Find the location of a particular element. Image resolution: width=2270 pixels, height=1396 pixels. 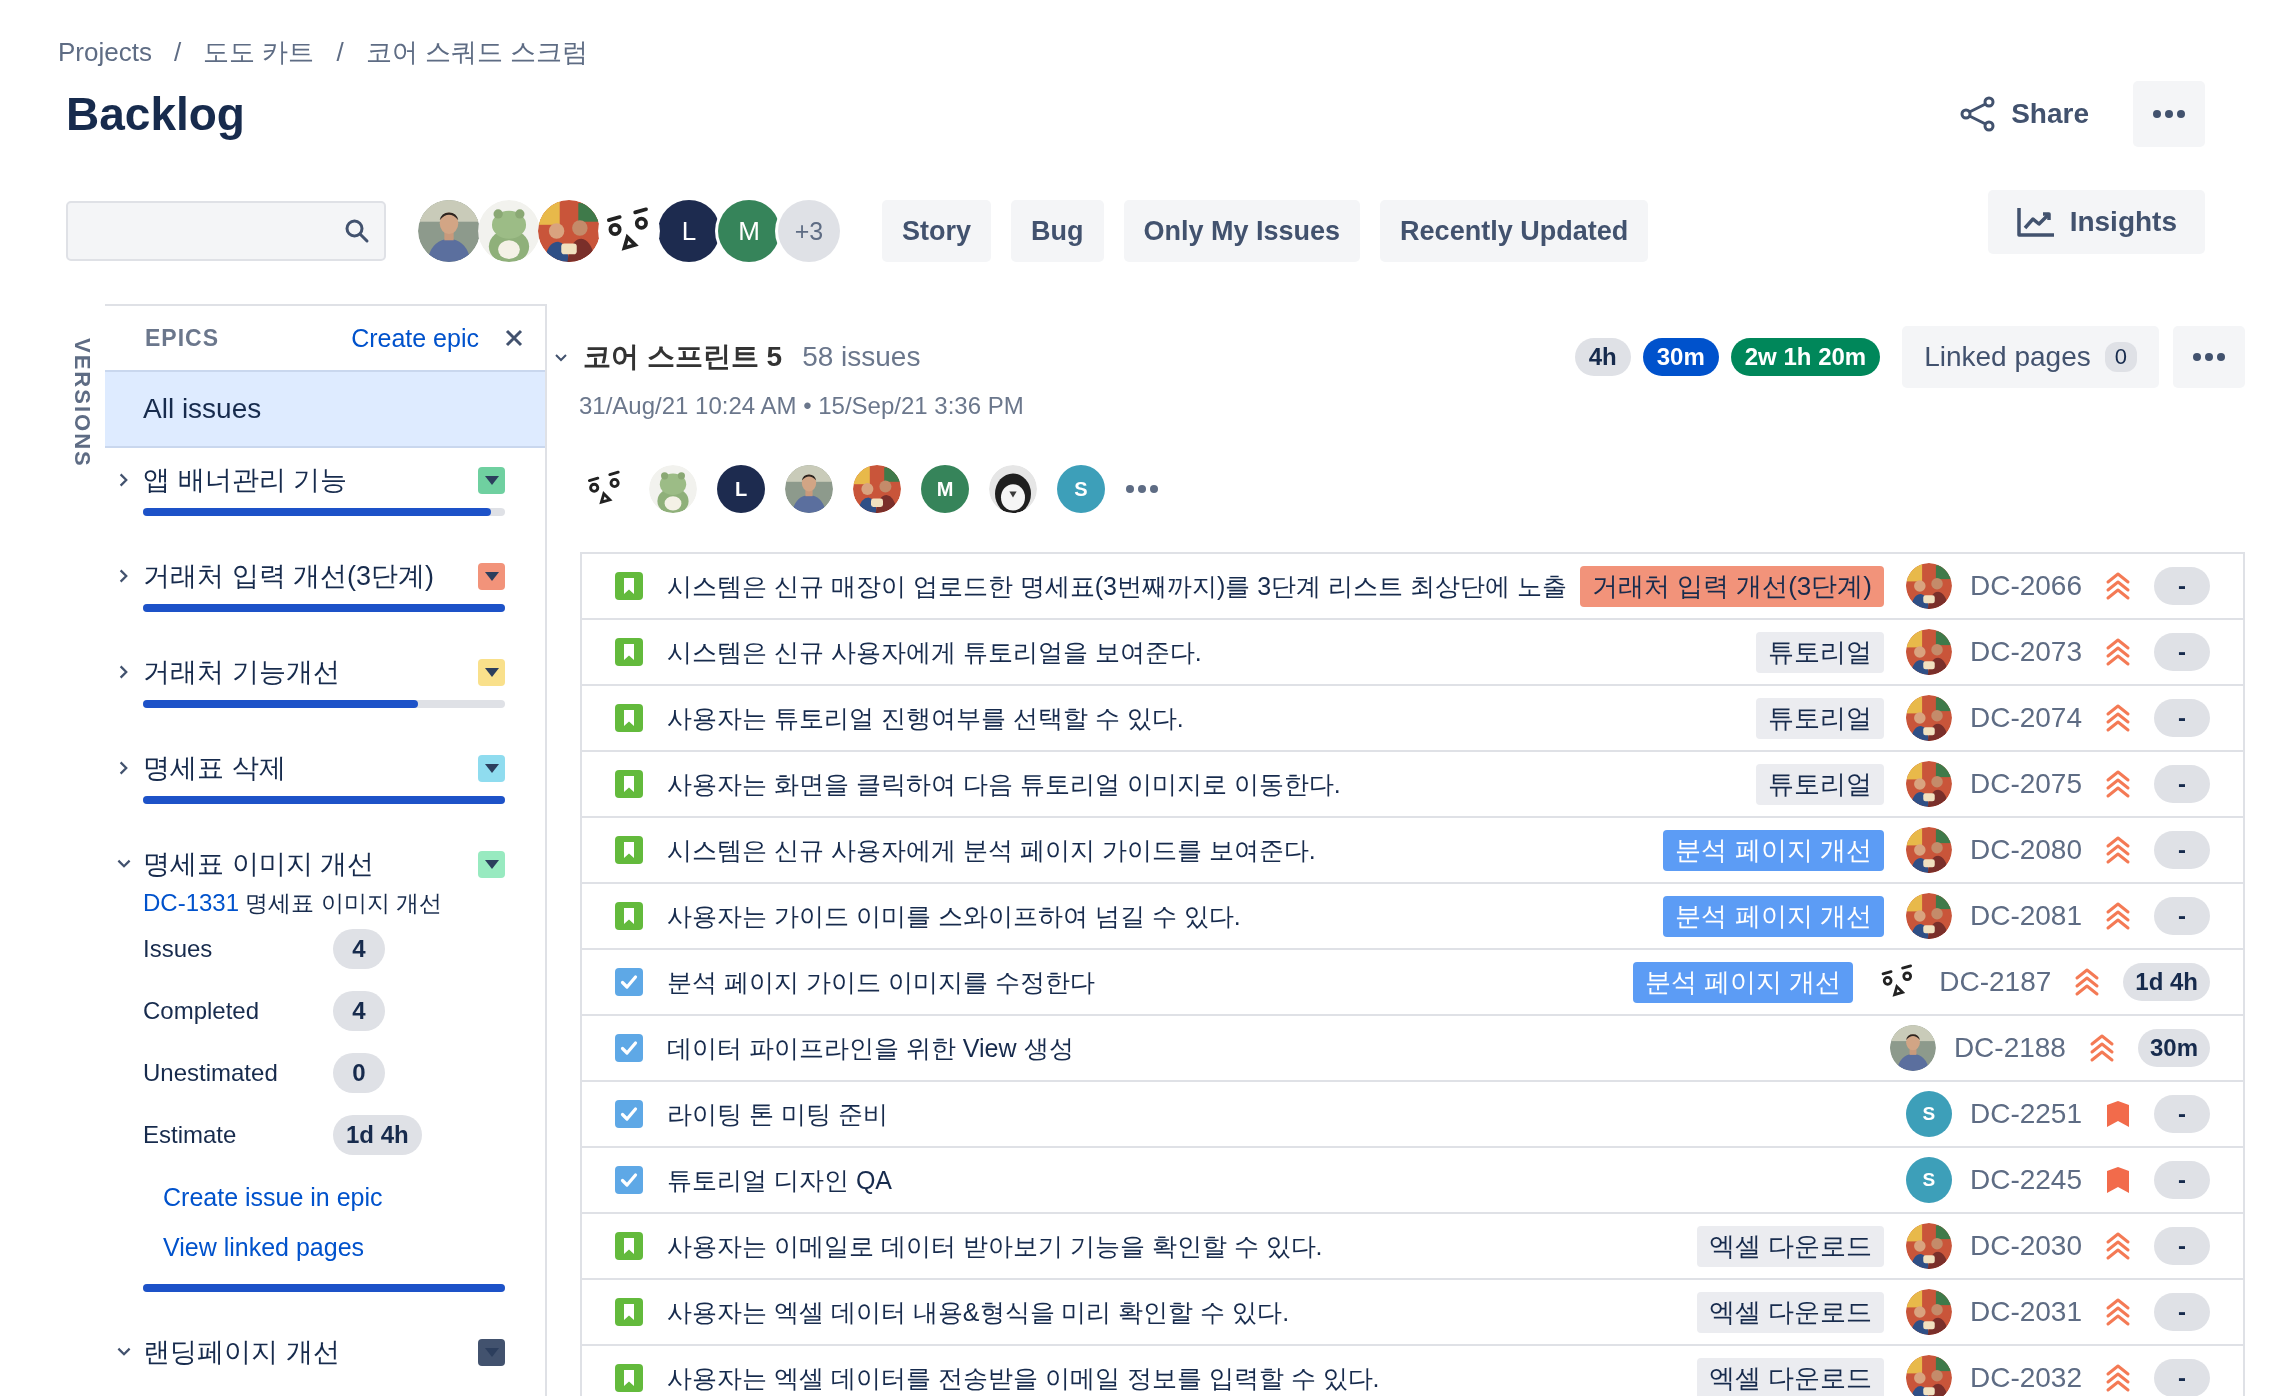

issue-summary: 시스템은 신규 사용자에게 분석 페이지 가이드를 보여준다. is located at coordinates (991, 850).